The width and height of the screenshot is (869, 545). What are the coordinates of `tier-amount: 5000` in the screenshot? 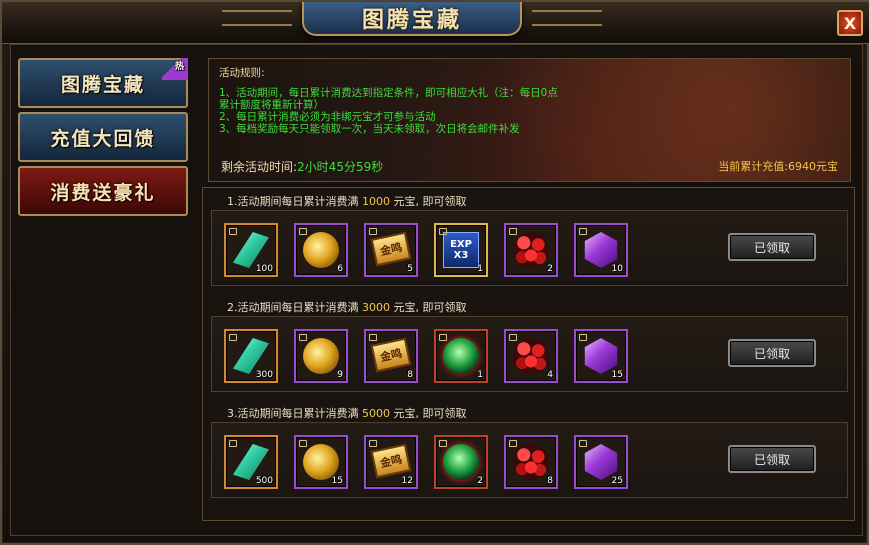 It's located at (376, 413).